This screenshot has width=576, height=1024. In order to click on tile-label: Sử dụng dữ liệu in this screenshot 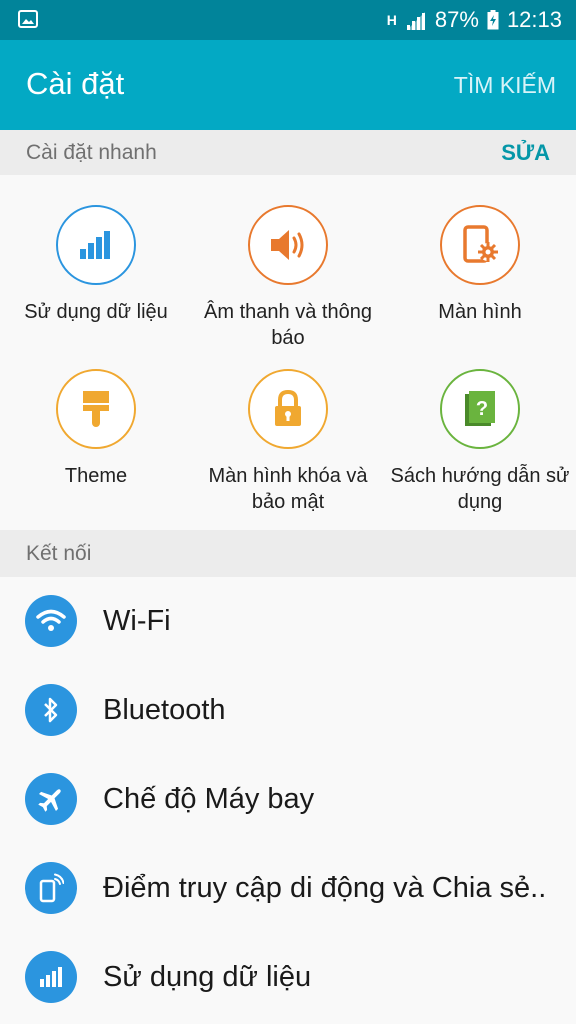, I will do `click(96, 312)`.